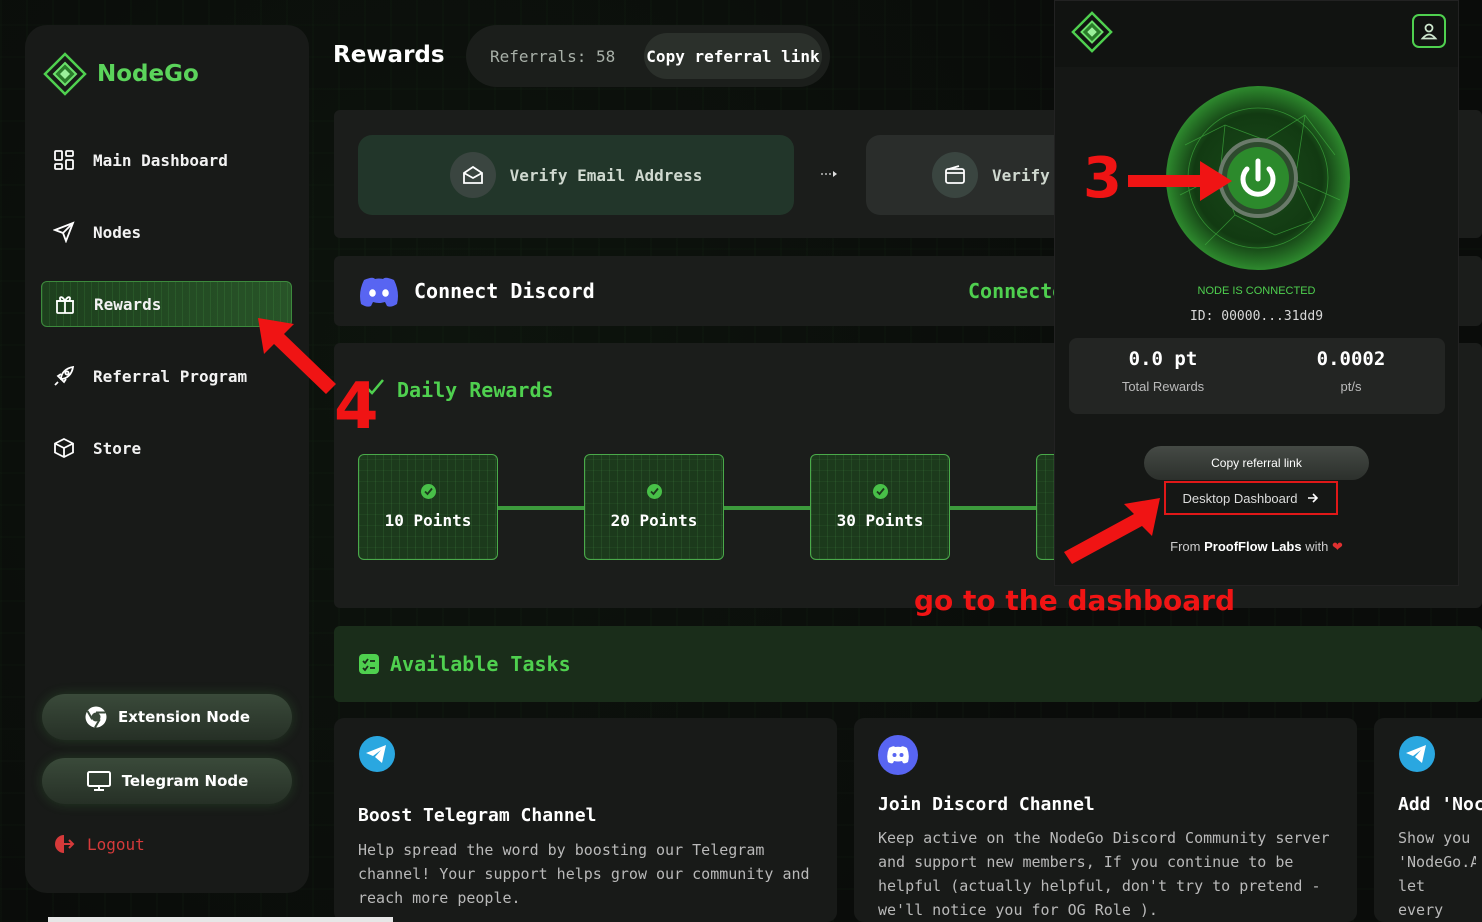 The width and height of the screenshot is (1482, 922). Describe the element at coordinates (96, 717) in the screenshot. I see `chrome-icon` at that location.